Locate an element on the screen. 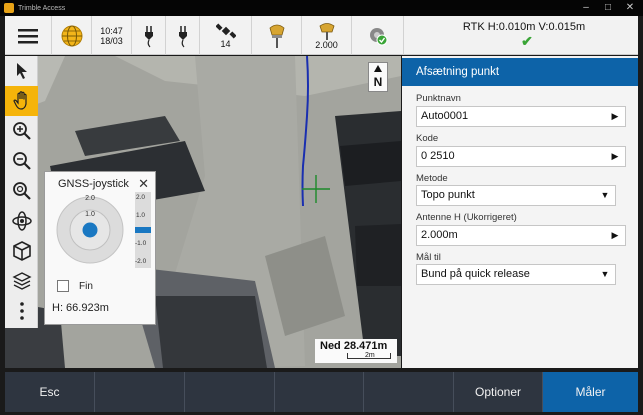  receiver-status is located at coordinates (277, 35).